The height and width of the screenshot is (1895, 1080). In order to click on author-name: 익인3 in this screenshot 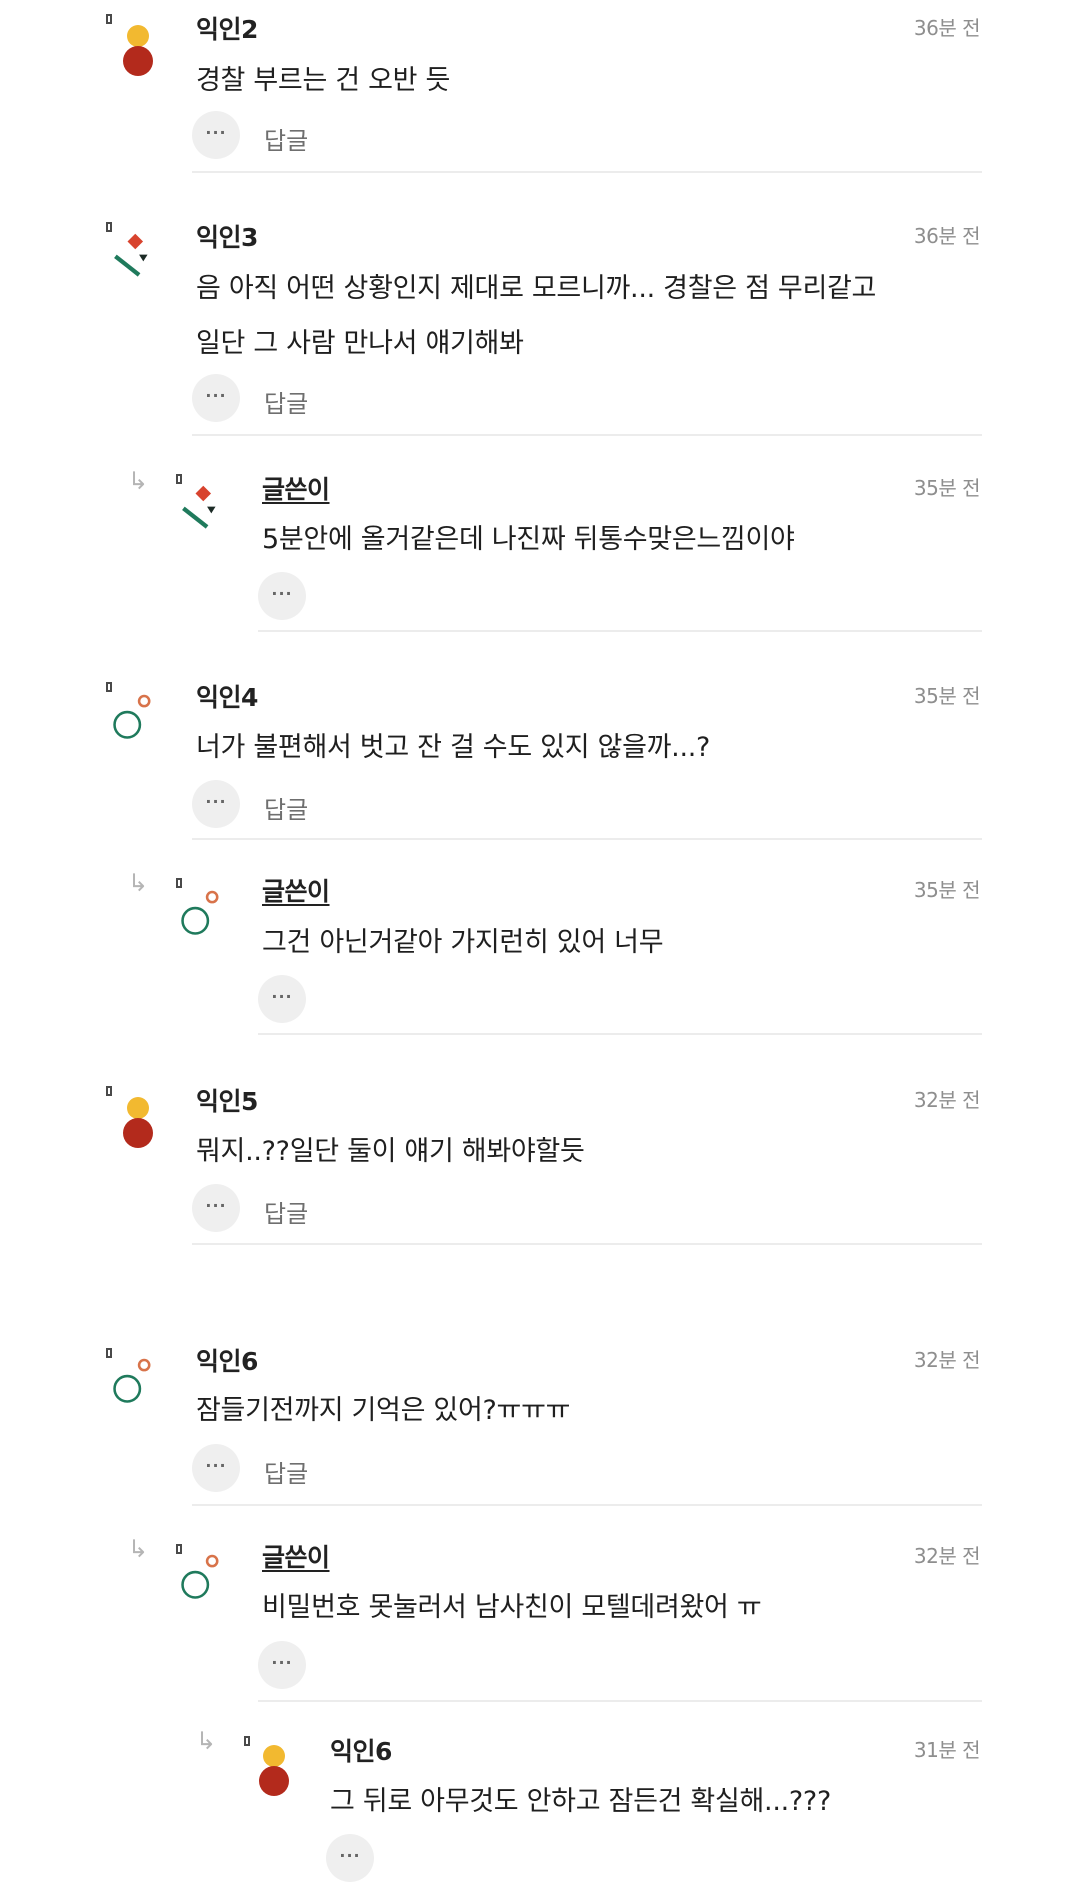, I will do `click(227, 236)`.